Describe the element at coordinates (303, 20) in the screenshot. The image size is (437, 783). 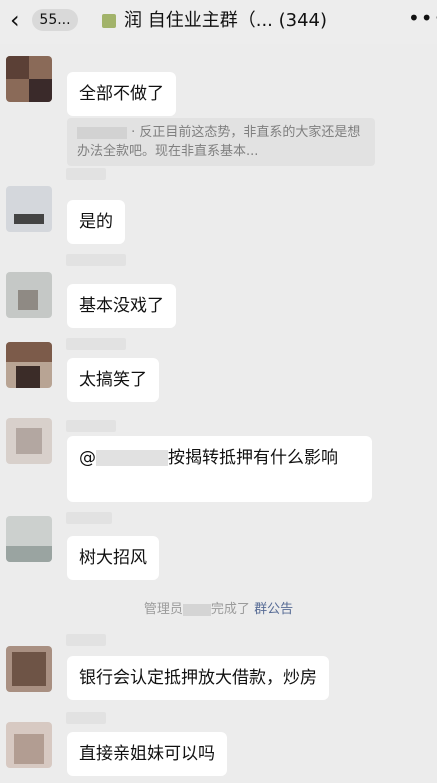
I see `member-count: (344)` at that location.